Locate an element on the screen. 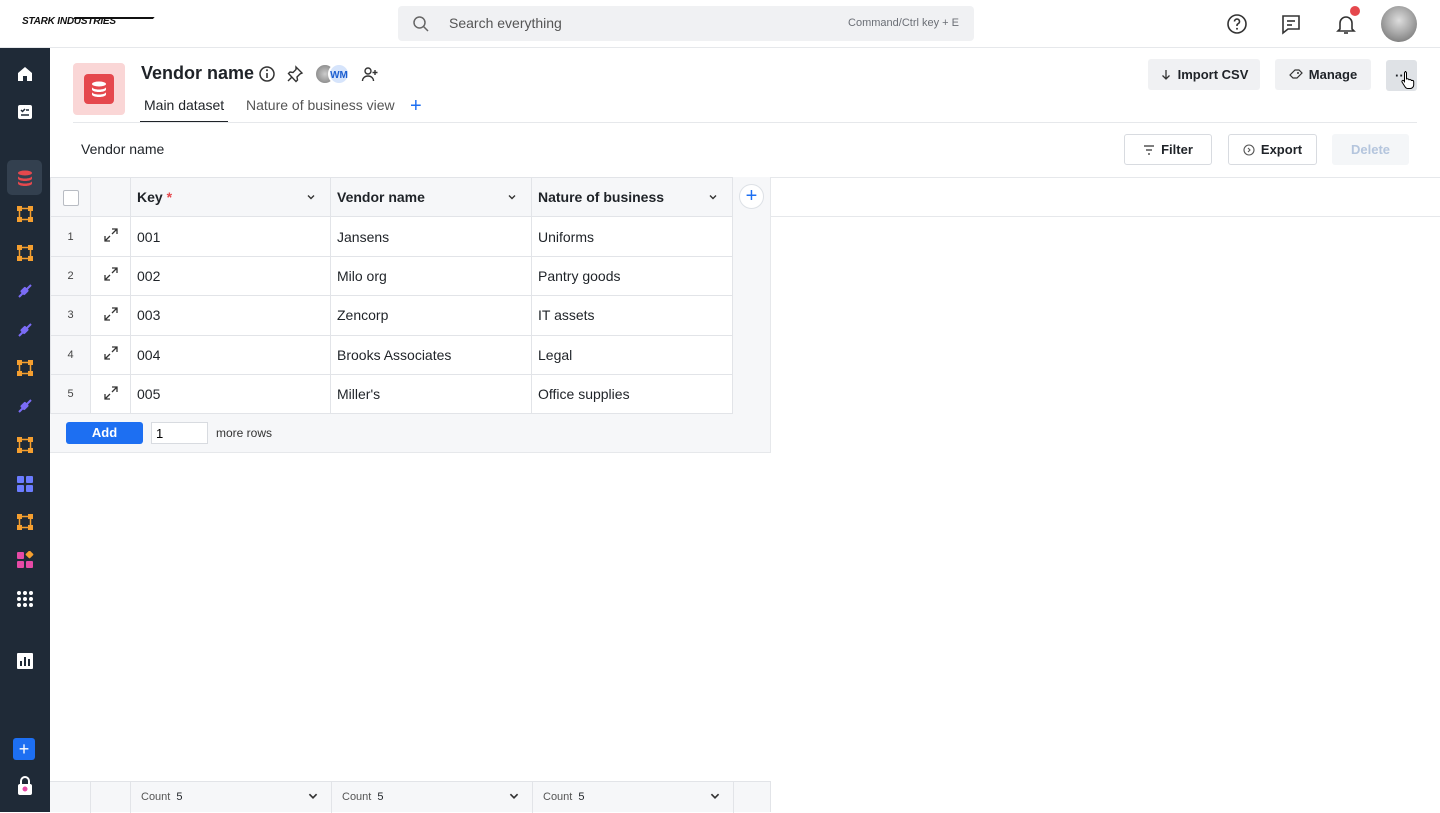 Image resolution: width=1440 pixels, height=813 pixels. table-row: 2 002 Milo org Pantry goods is located at coordinates (391, 276).